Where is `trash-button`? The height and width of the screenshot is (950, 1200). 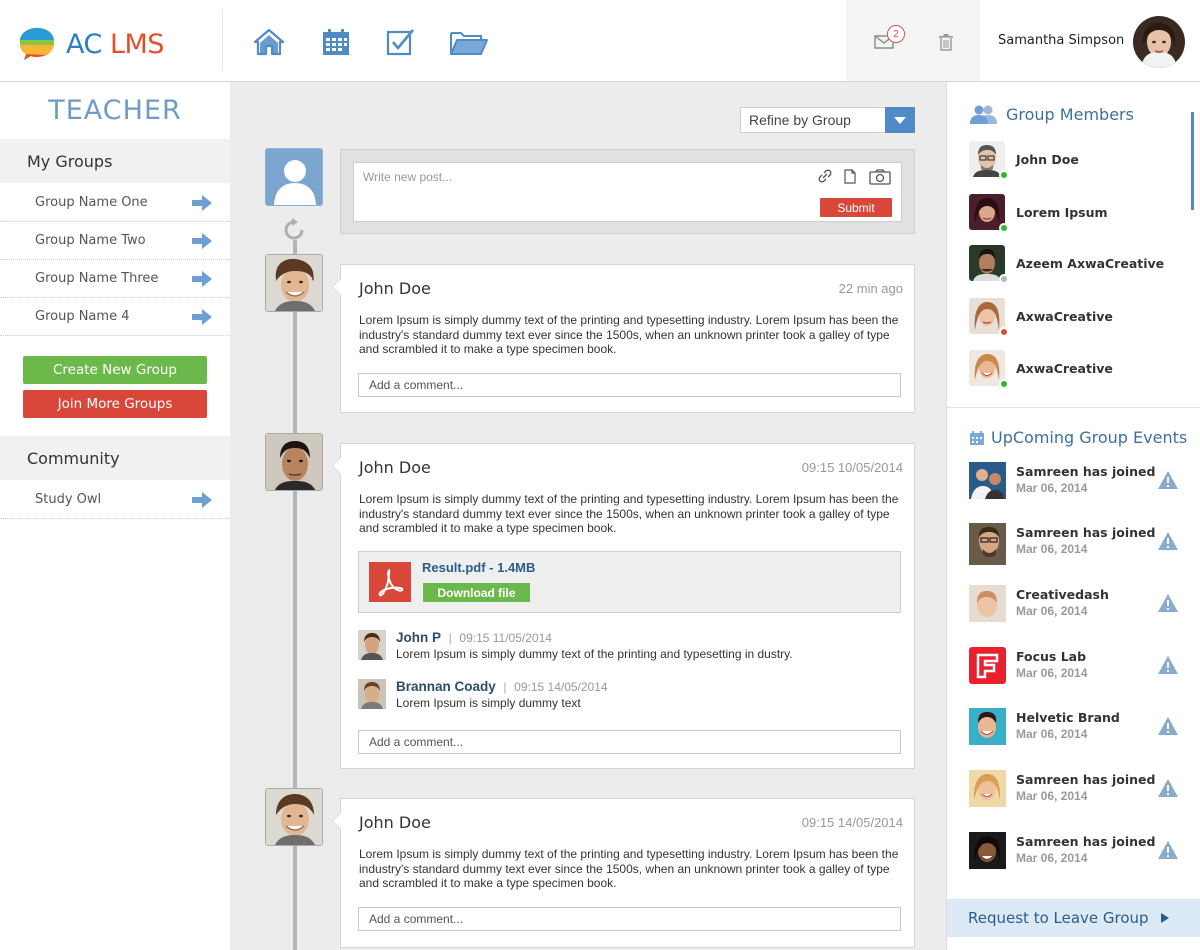 trash-button is located at coordinates (946, 44).